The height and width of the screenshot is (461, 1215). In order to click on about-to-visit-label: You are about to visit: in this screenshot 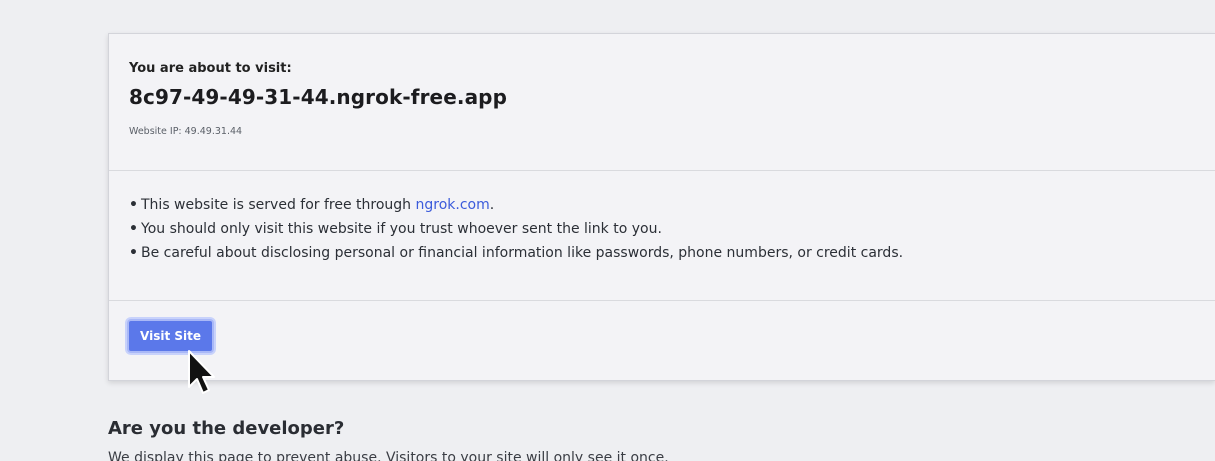, I will do `click(210, 68)`.